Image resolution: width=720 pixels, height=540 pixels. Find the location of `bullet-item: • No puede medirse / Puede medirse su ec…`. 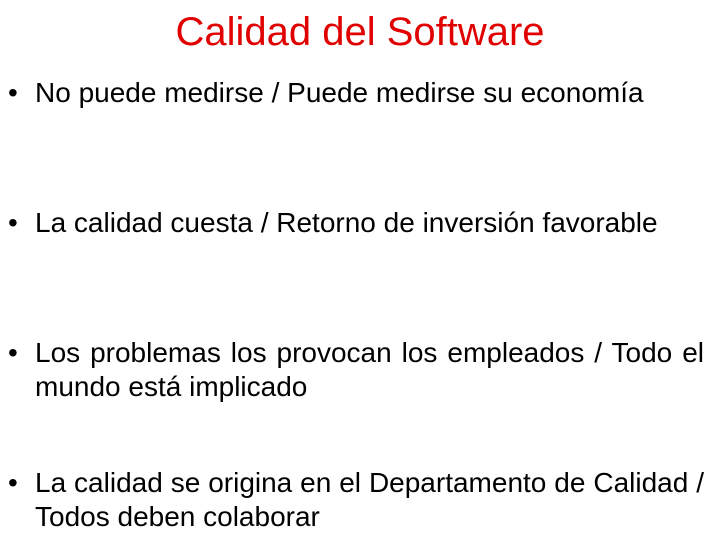

bullet-item: • No puede medirse / Puede medirse su ec… is located at coordinates (356, 93).